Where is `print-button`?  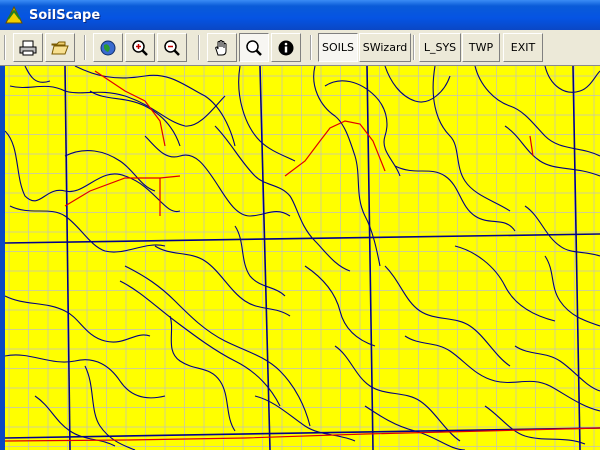
print-button is located at coordinates (28, 47).